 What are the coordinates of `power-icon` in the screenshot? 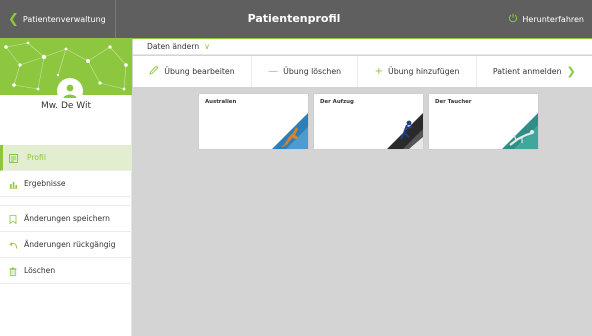 It's located at (513, 19).